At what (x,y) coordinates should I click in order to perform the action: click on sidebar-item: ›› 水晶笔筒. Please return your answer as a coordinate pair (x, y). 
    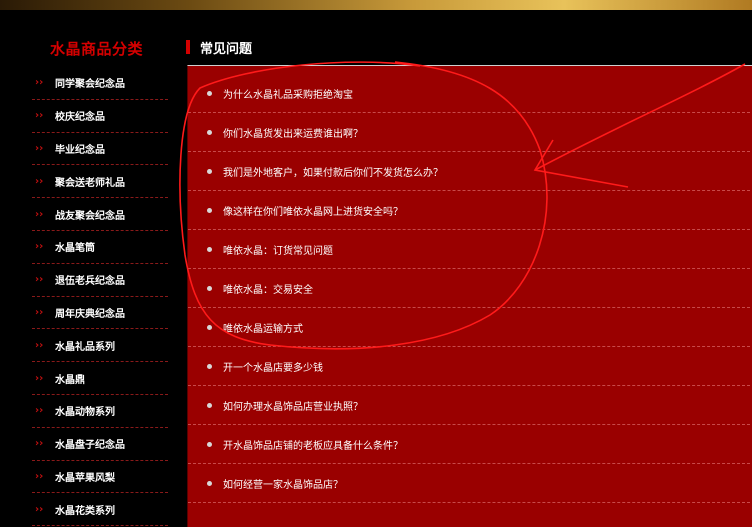
    Looking at the image, I should click on (100, 247).